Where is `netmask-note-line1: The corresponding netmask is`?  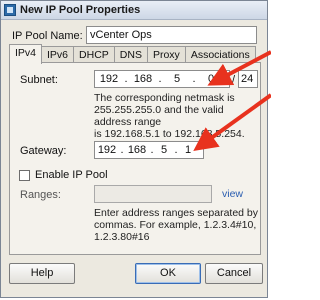 netmask-note-line1: The corresponding netmask is is located at coordinates (164, 98).